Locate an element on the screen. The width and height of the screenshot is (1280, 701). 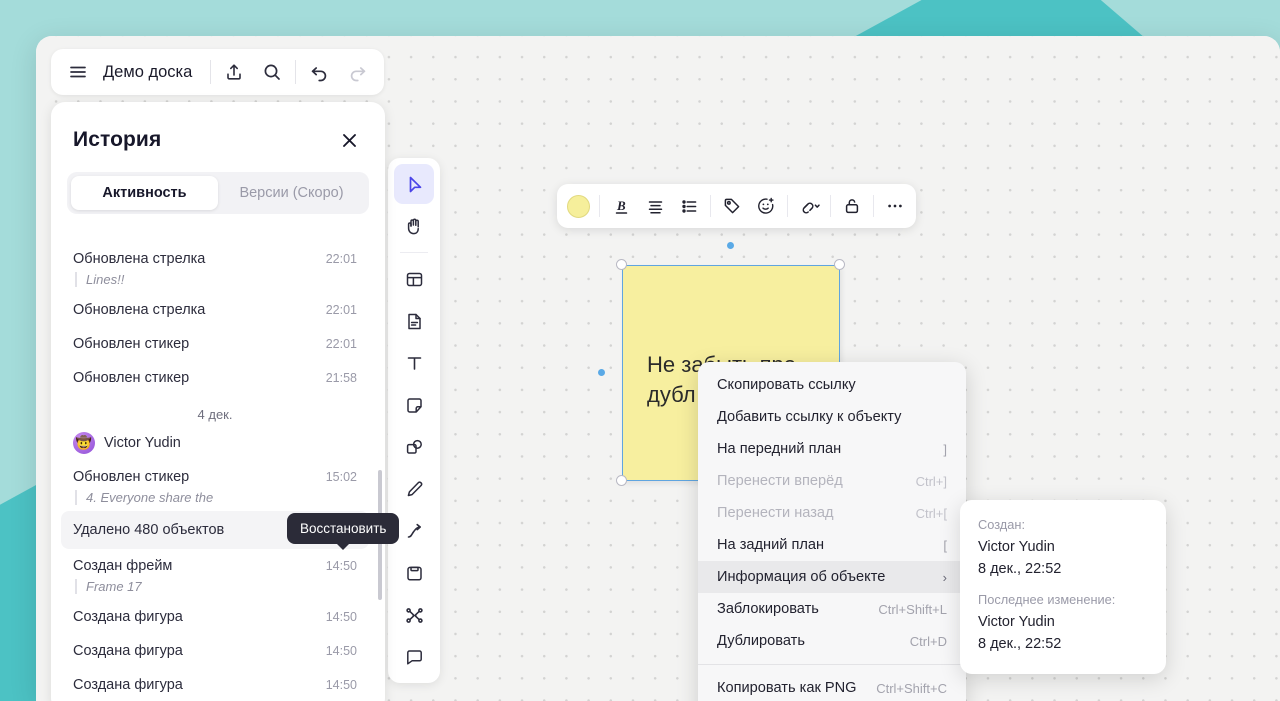
tab-versions: Версии (Скоро) is located at coordinates (291, 193).